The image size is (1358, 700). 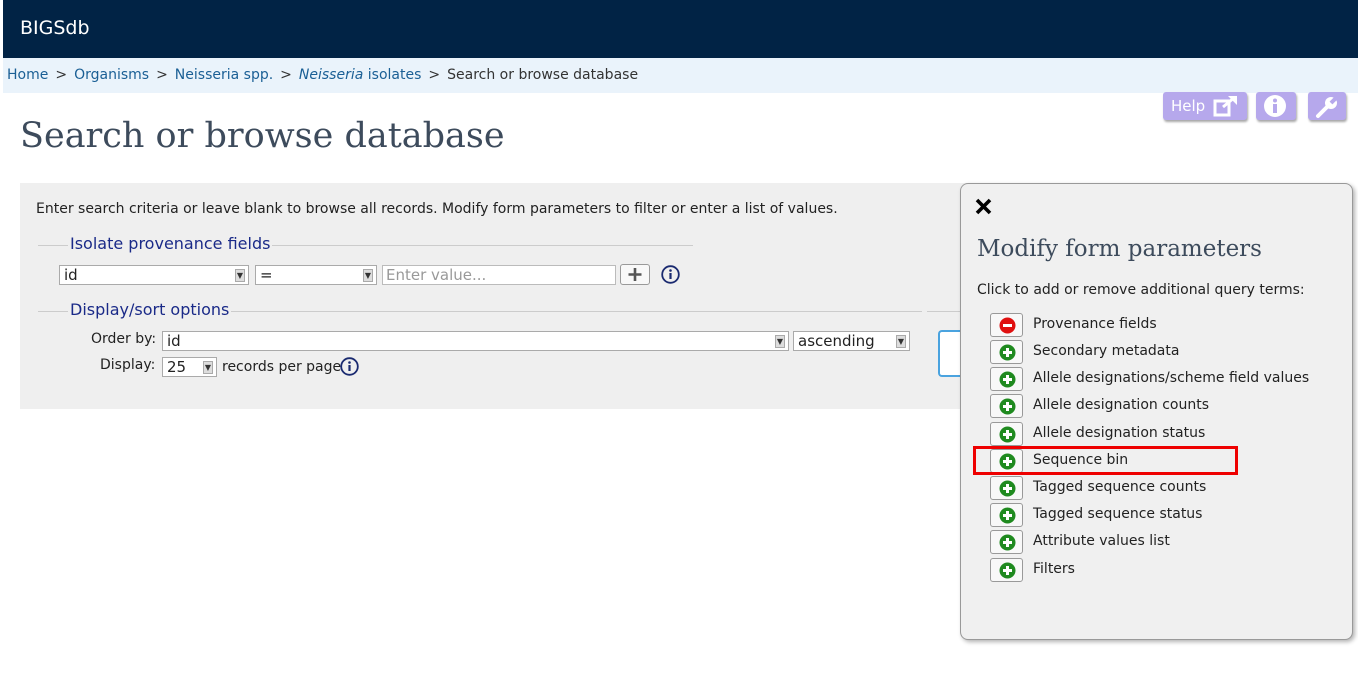 I want to click on operator-select: = ▼, so click(x=316, y=275).